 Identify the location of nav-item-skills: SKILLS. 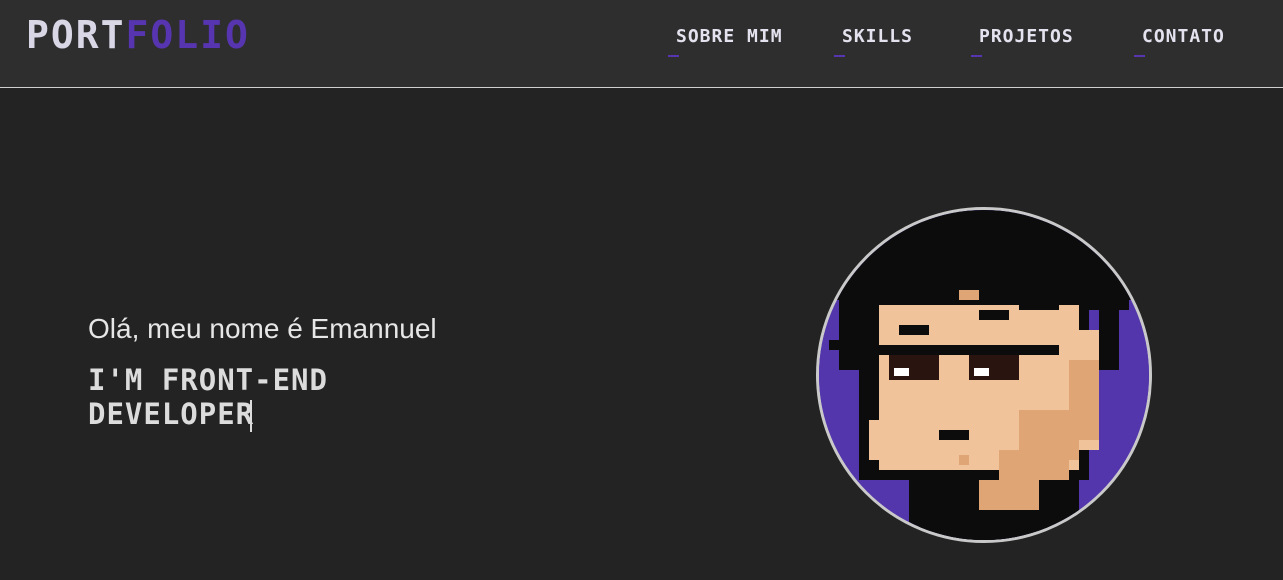
(873, 41).